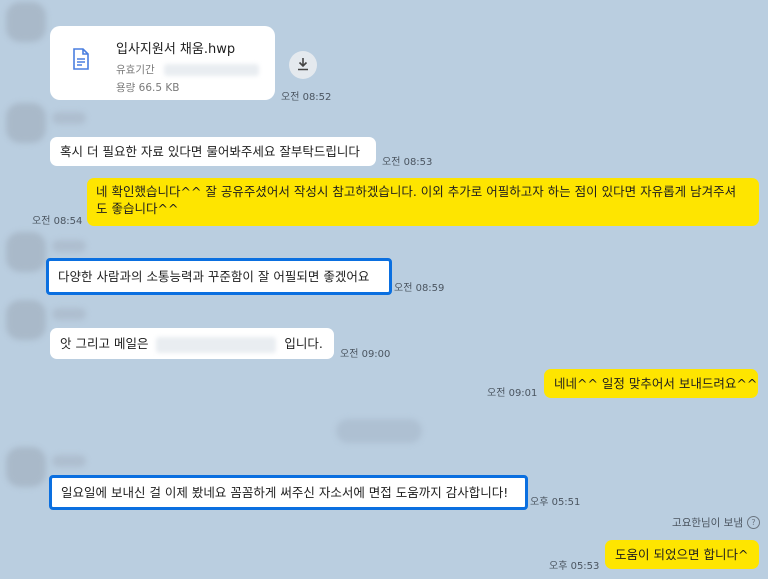  I want to click on document-icon, so click(81, 61).